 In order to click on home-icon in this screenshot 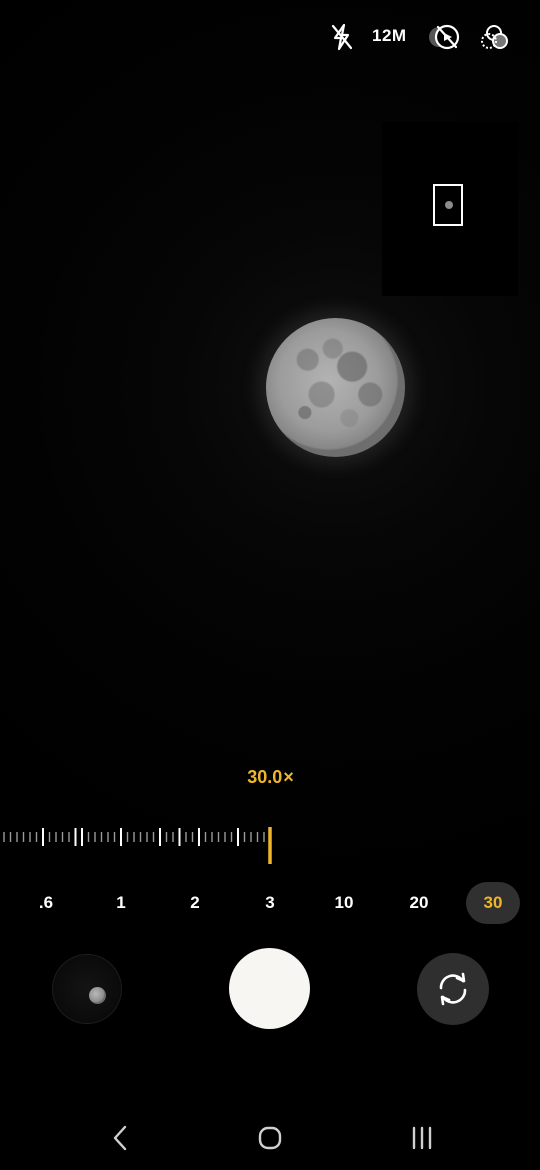, I will do `click(270, 1138)`.